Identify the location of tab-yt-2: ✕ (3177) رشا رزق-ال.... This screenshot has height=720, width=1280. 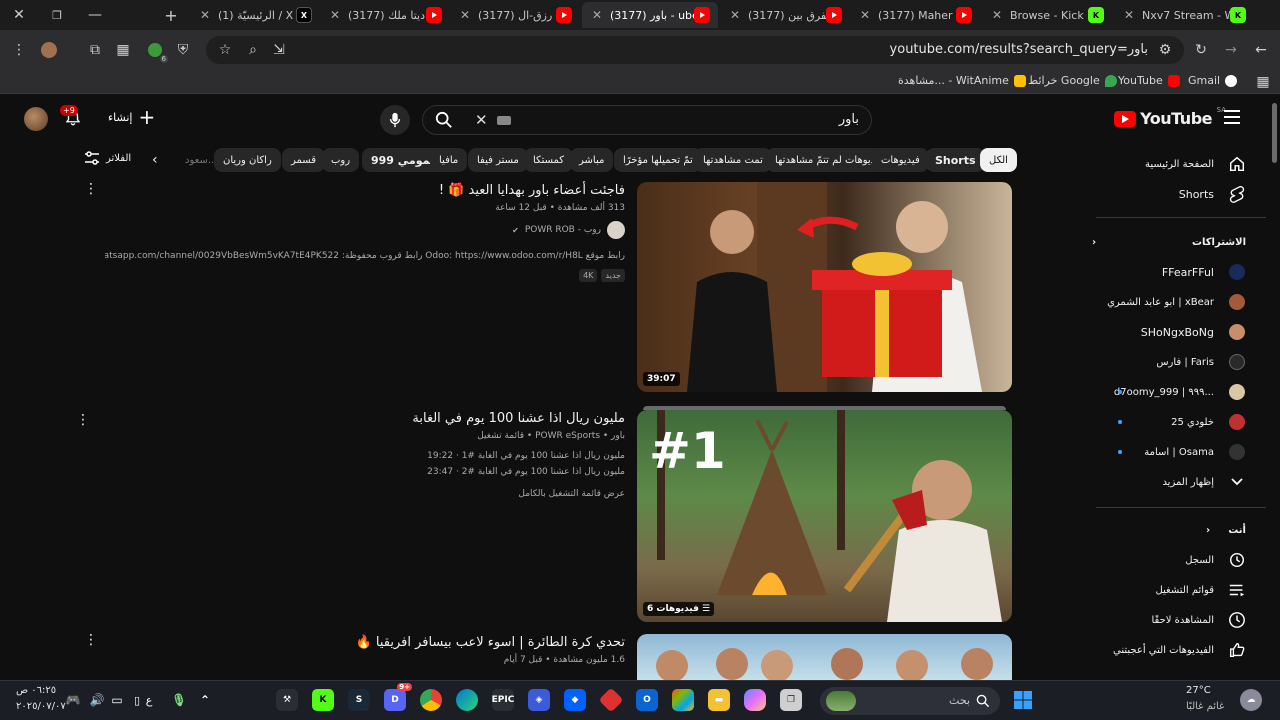
(515, 15).